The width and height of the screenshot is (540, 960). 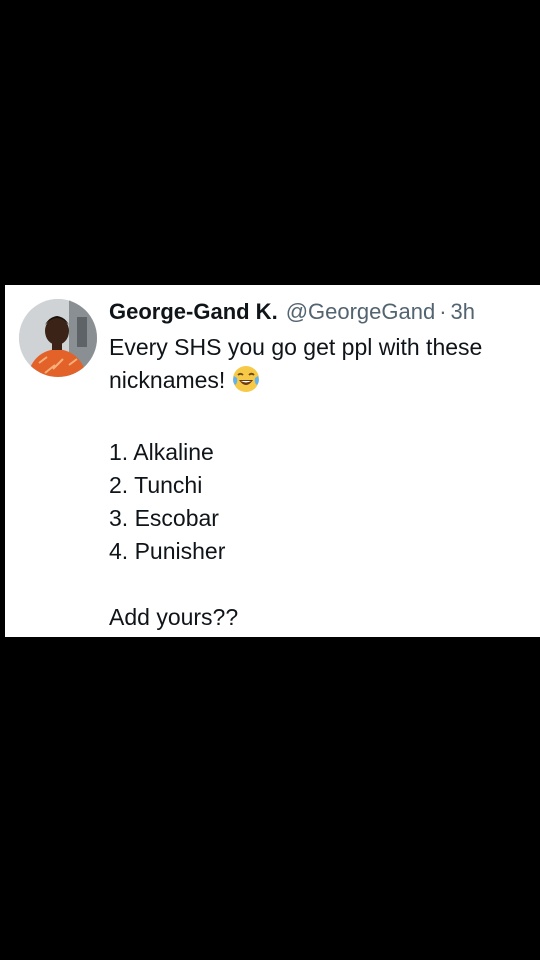 I want to click on list-item: 1. Alkaline, so click(x=161, y=452).